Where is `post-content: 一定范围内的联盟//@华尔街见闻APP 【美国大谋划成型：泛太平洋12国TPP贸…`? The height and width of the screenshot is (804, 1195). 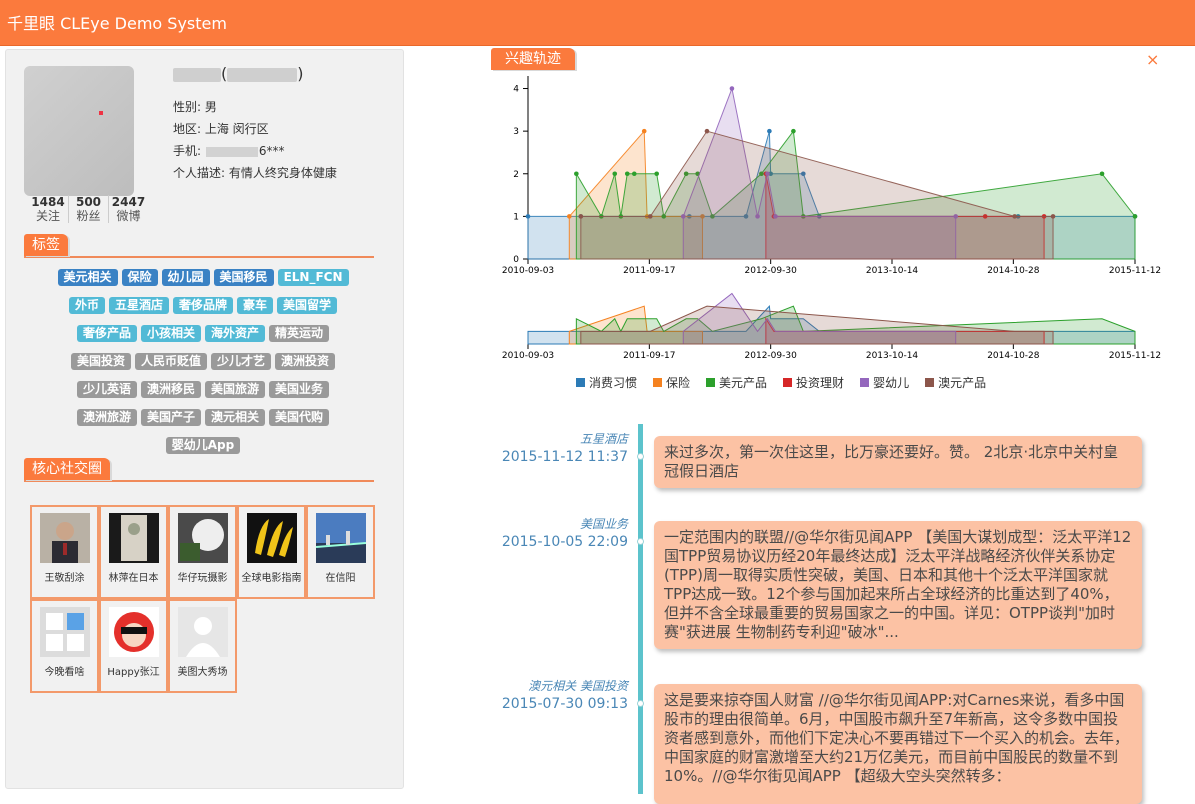
post-content: 一定范围内的联盟//@华尔街见闻APP 【美国大谋划成型：泛太平洋12国TPP贸… is located at coordinates (898, 585).